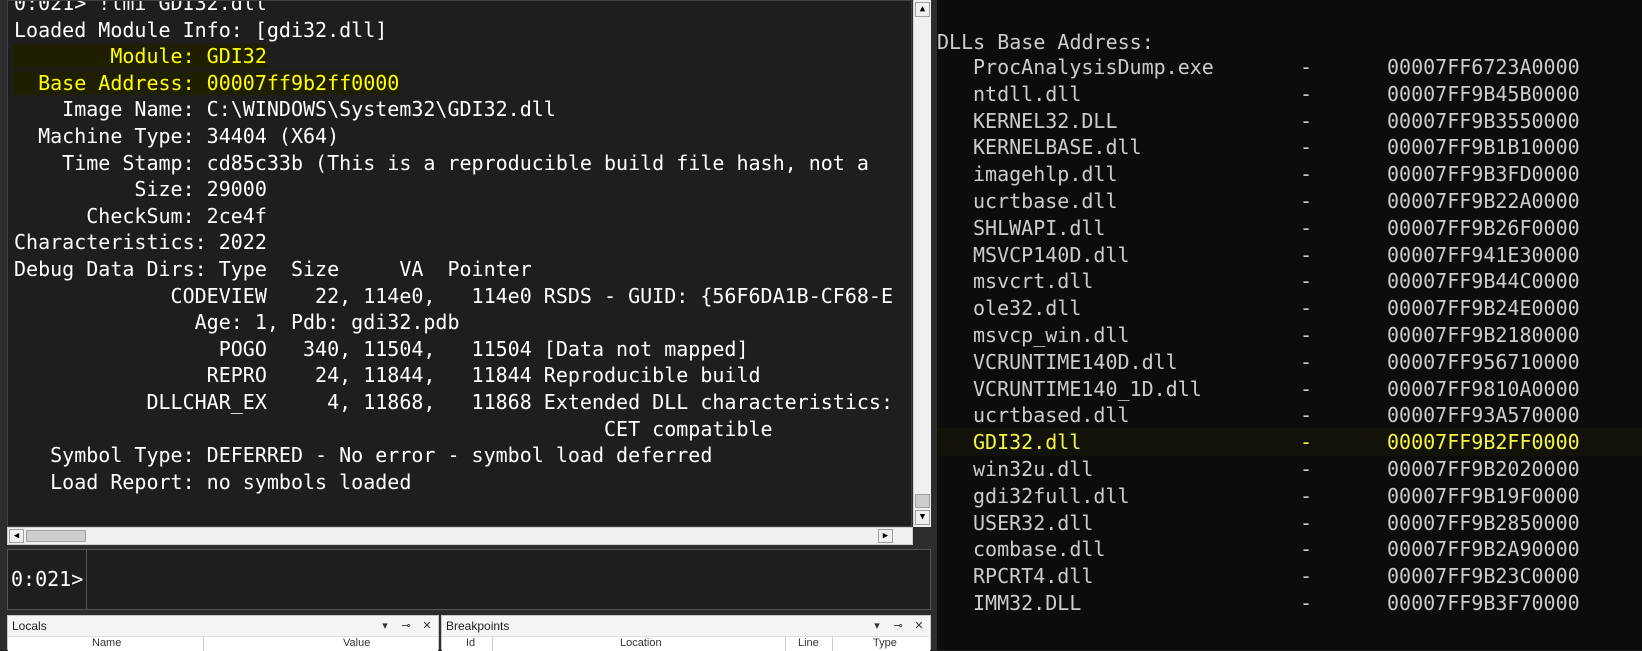 This screenshot has height=651, width=1642. Describe the element at coordinates (1289, 335) in the screenshot. I see `dll-row: msvcp_win.dll - 00007FF9B2180000` at that location.